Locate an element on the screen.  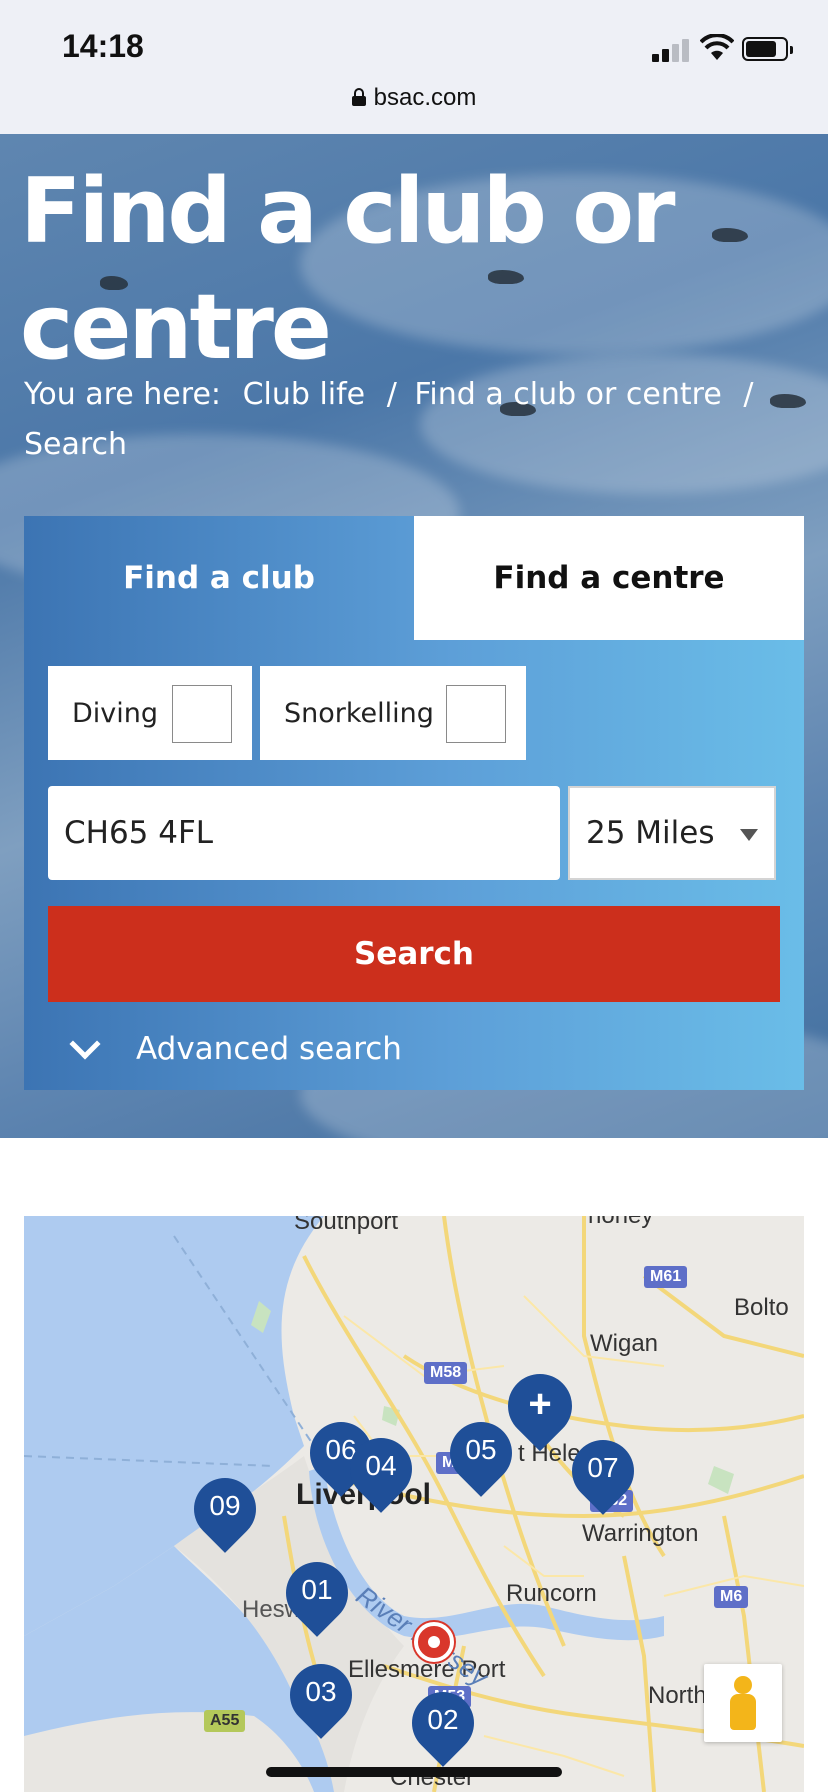
tab-find-centre: Find a centre is located at coordinates (609, 578).